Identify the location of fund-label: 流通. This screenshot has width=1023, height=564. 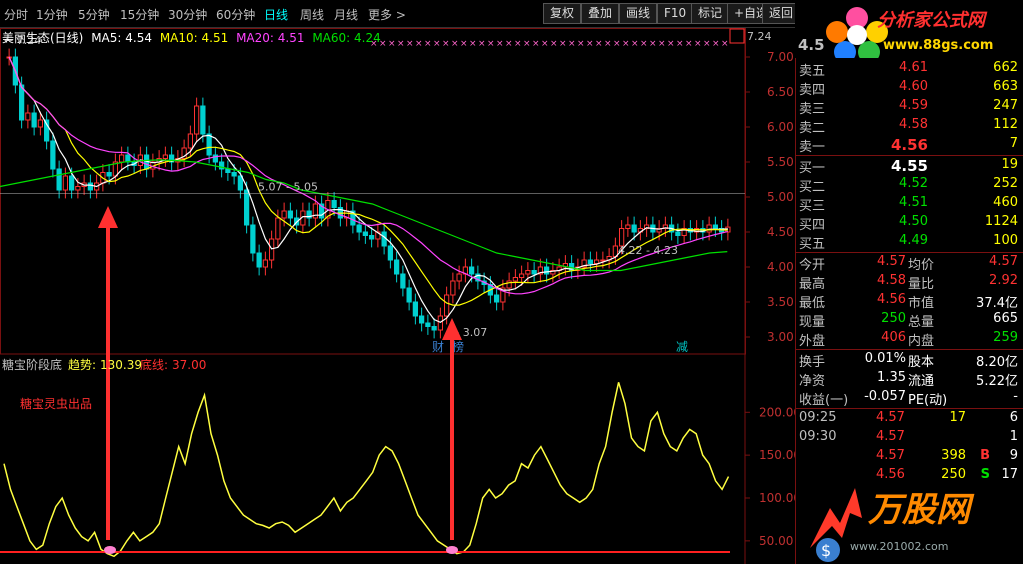
(921, 381).